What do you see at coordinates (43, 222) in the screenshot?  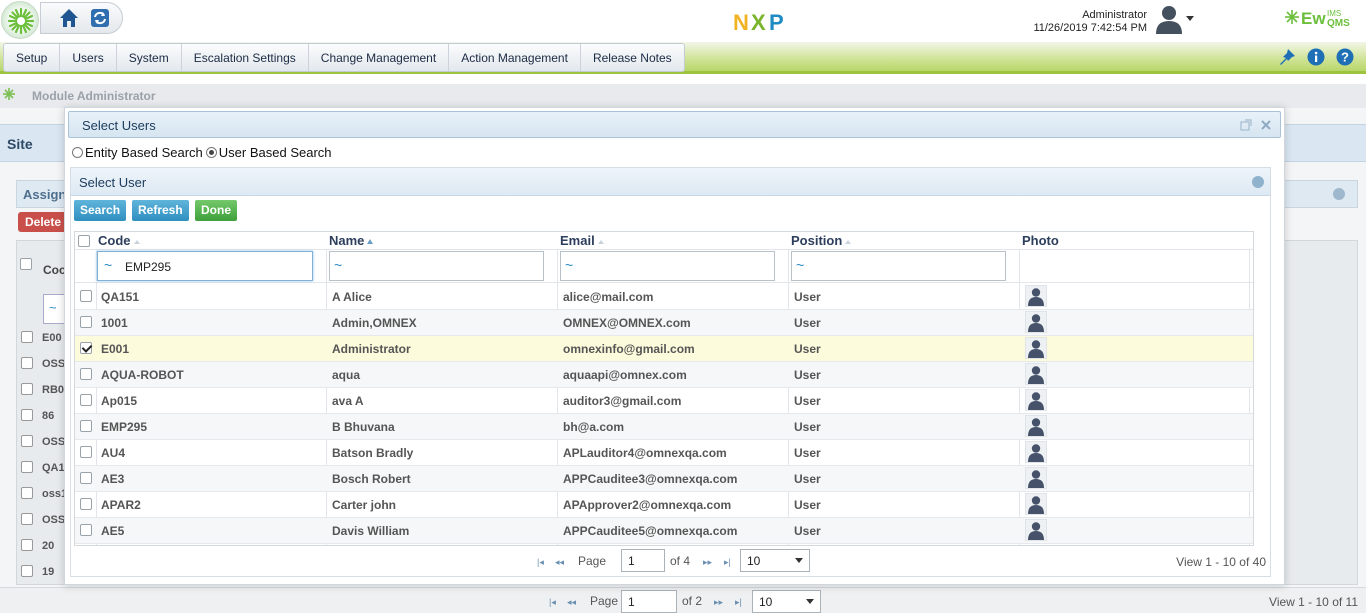 I see `delete-button: Delete` at bounding box center [43, 222].